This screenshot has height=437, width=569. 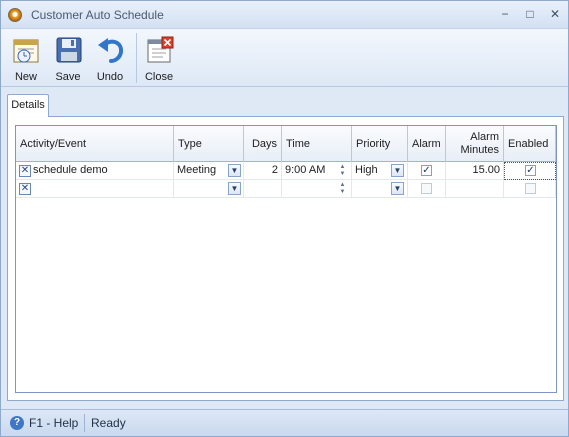 What do you see at coordinates (26, 51) in the screenshot?
I see `new-schedule-icon` at bounding box center [26, 51].